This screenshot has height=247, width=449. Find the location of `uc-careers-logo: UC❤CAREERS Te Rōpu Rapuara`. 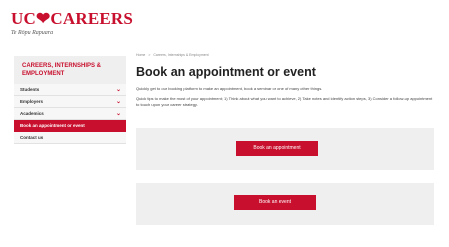

uc-careers-logo: UC❤CAREERS Te Rōpu Rapuara is located at coordinates (72, 23).